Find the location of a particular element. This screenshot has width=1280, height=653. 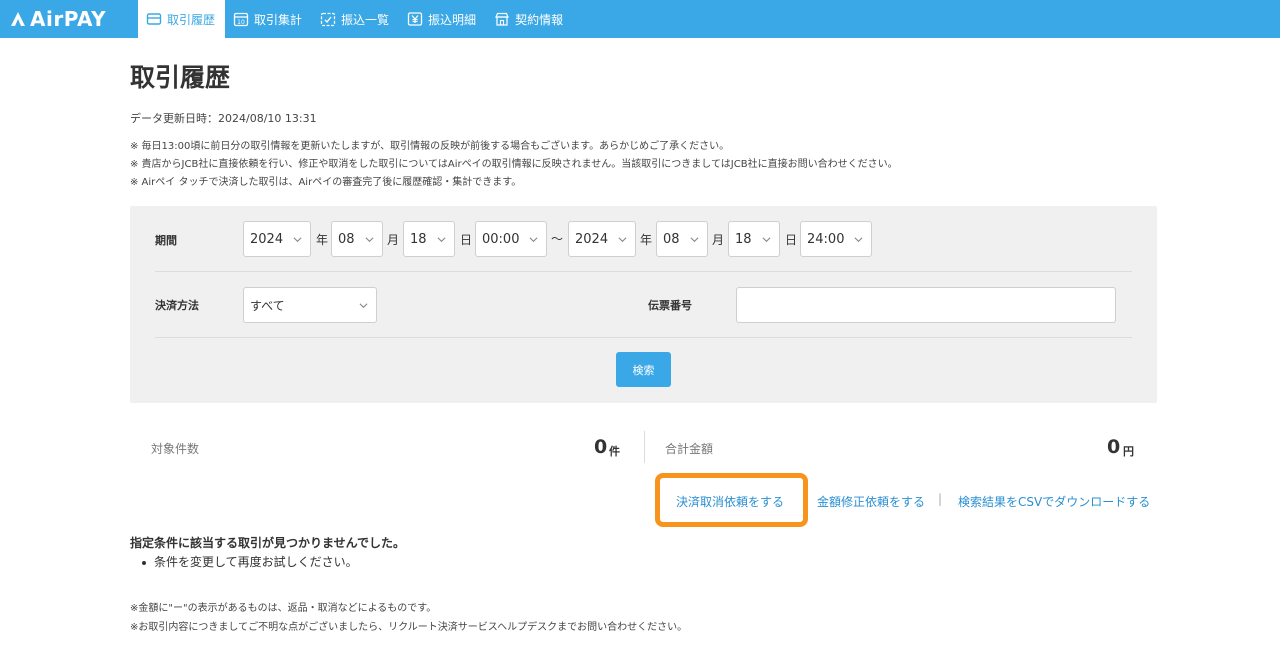

total-unit: 円 is located at coordinates (1128, 451).